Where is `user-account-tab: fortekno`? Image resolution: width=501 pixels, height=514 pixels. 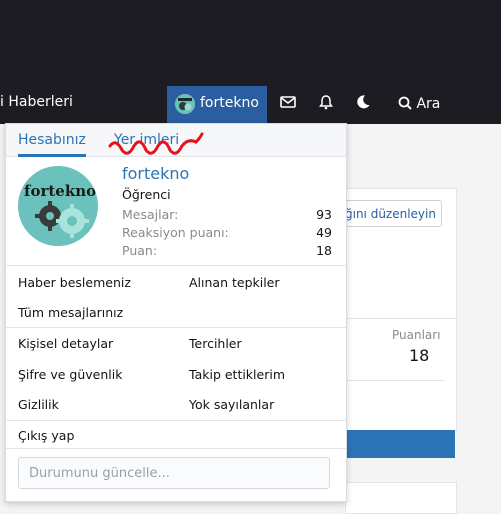 user-account-tab: fortekno is located at coordinates (217, 105).